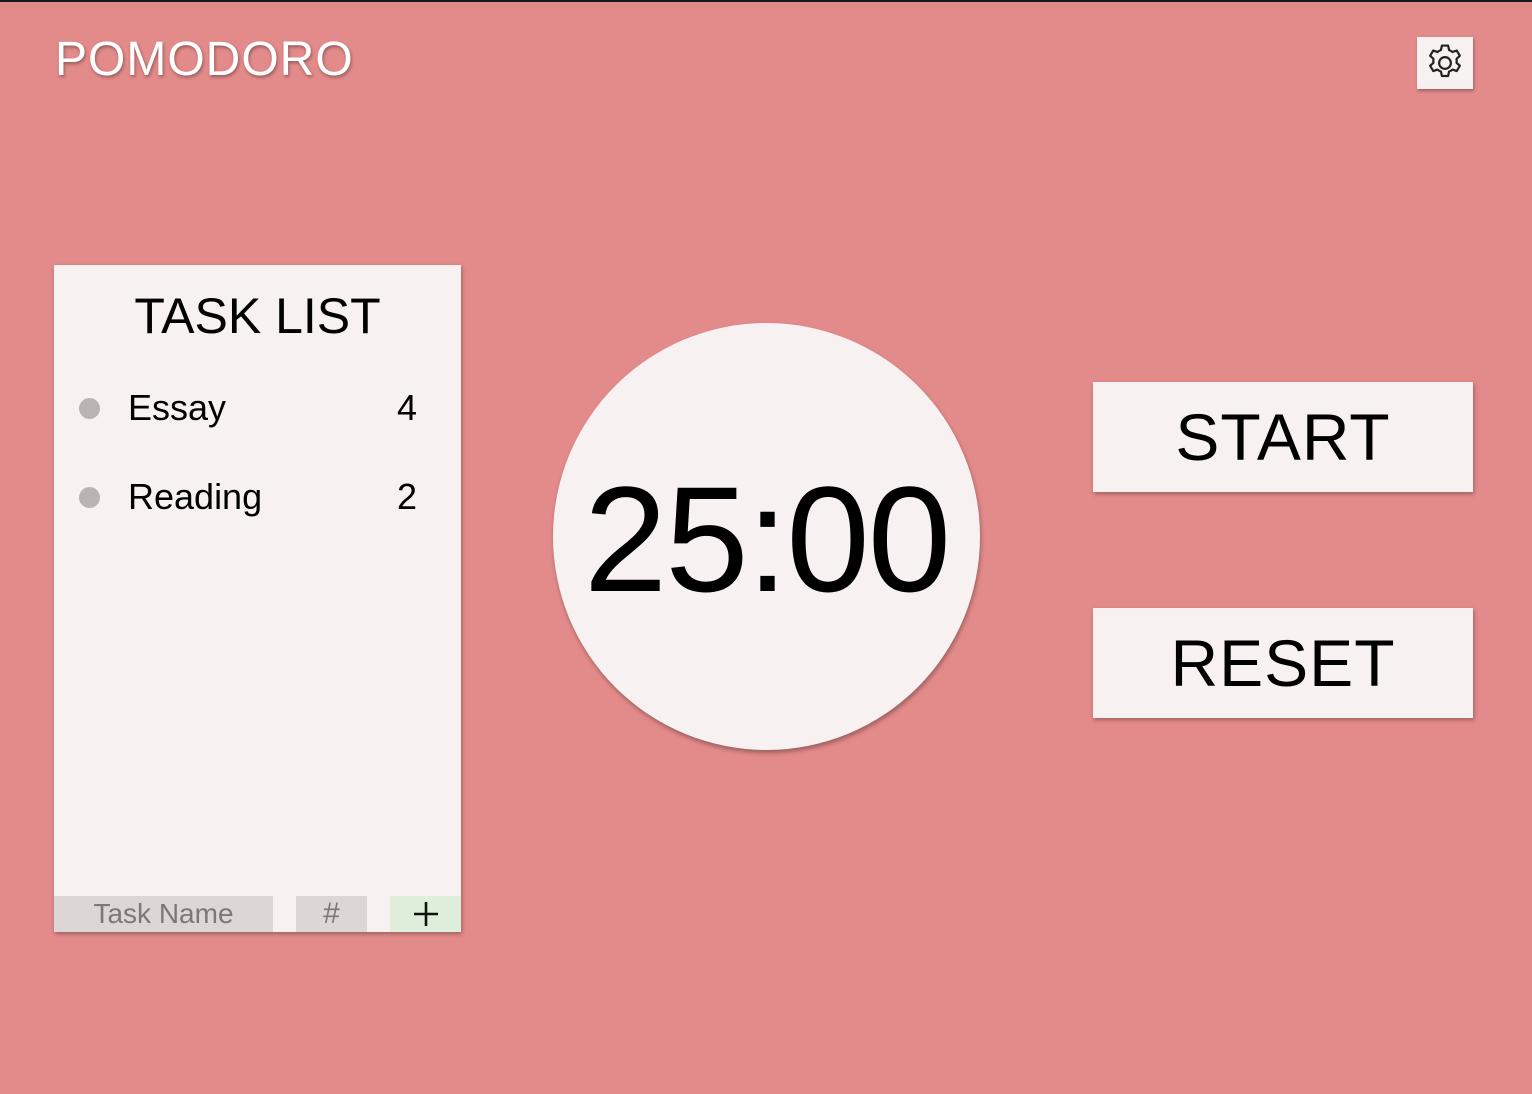  Describe the element at coordinates (1283, 663) in the screenshot. I see `reset-button: RESET` at that location.